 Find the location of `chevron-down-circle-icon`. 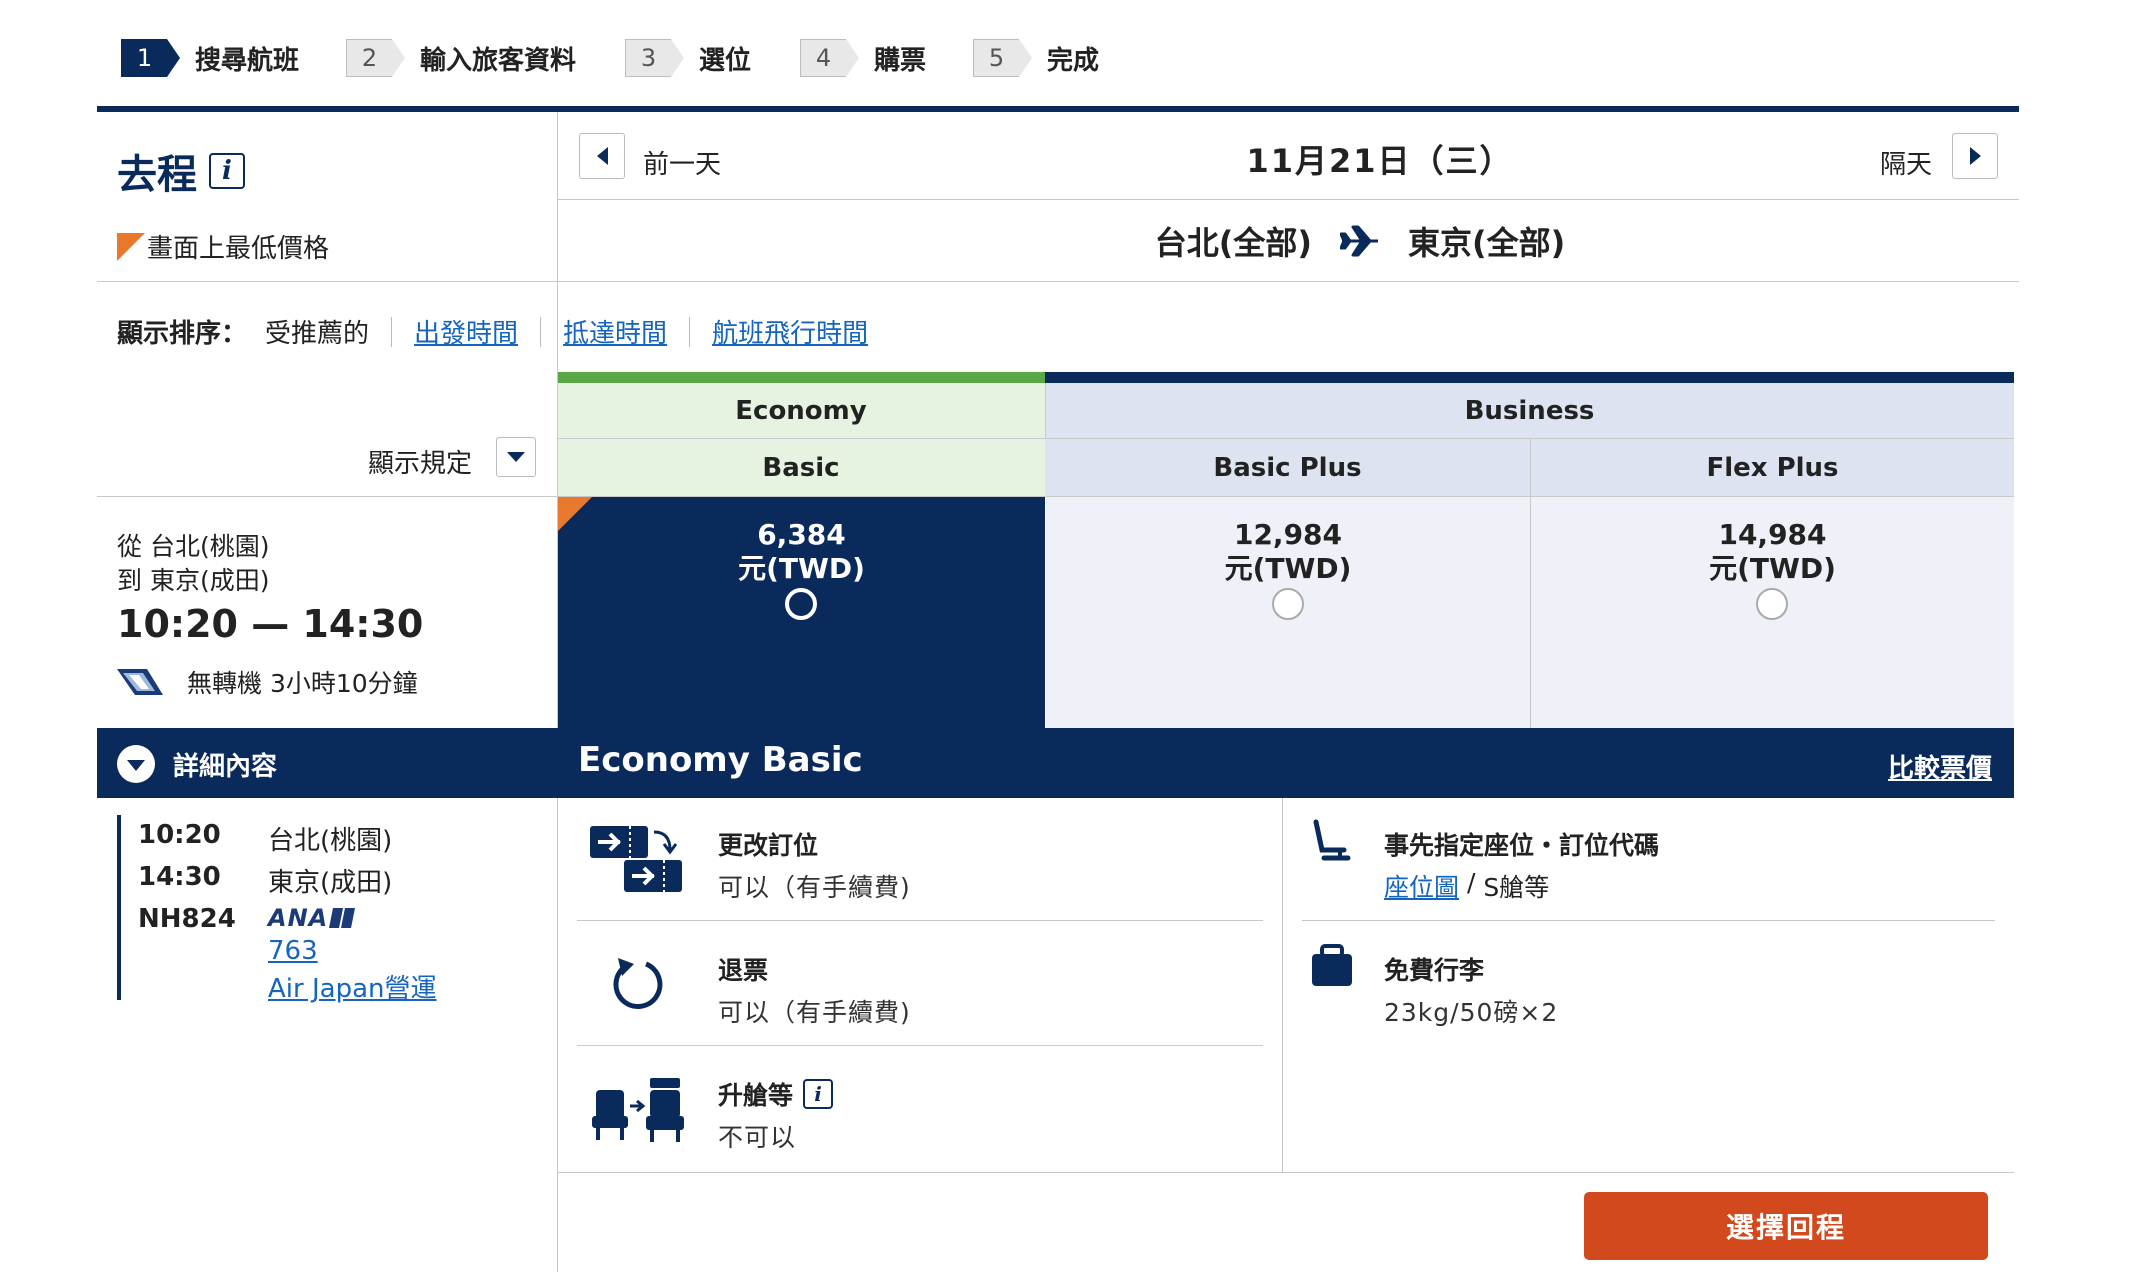

chevron-down-circle-icon is located at coordinates (136, 764).